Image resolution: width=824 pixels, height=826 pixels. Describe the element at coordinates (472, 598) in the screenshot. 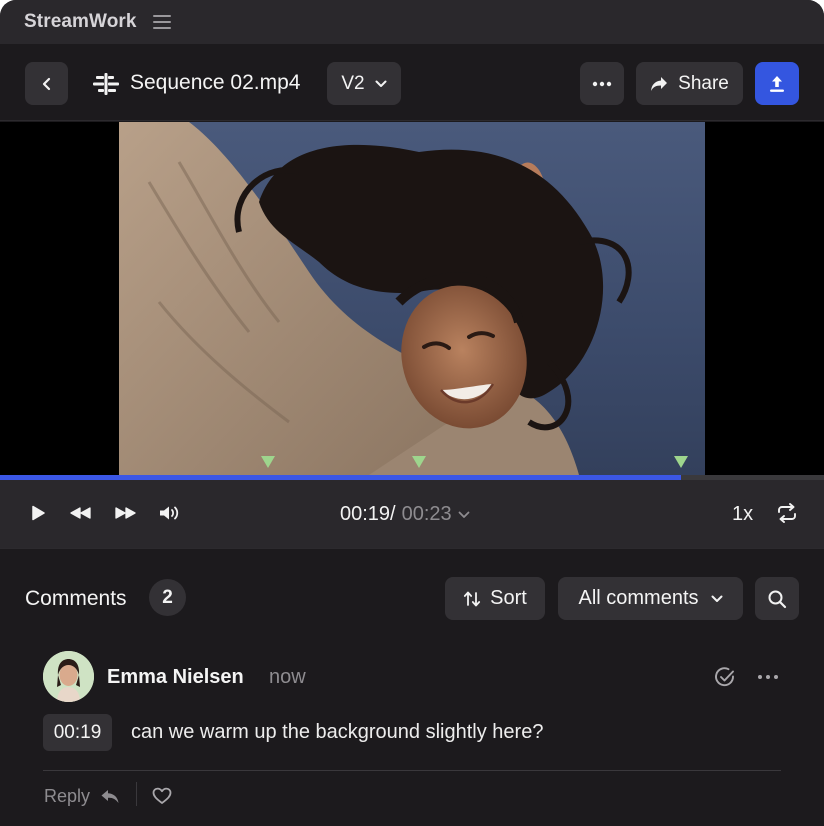

I see `sort-icon` at that location.